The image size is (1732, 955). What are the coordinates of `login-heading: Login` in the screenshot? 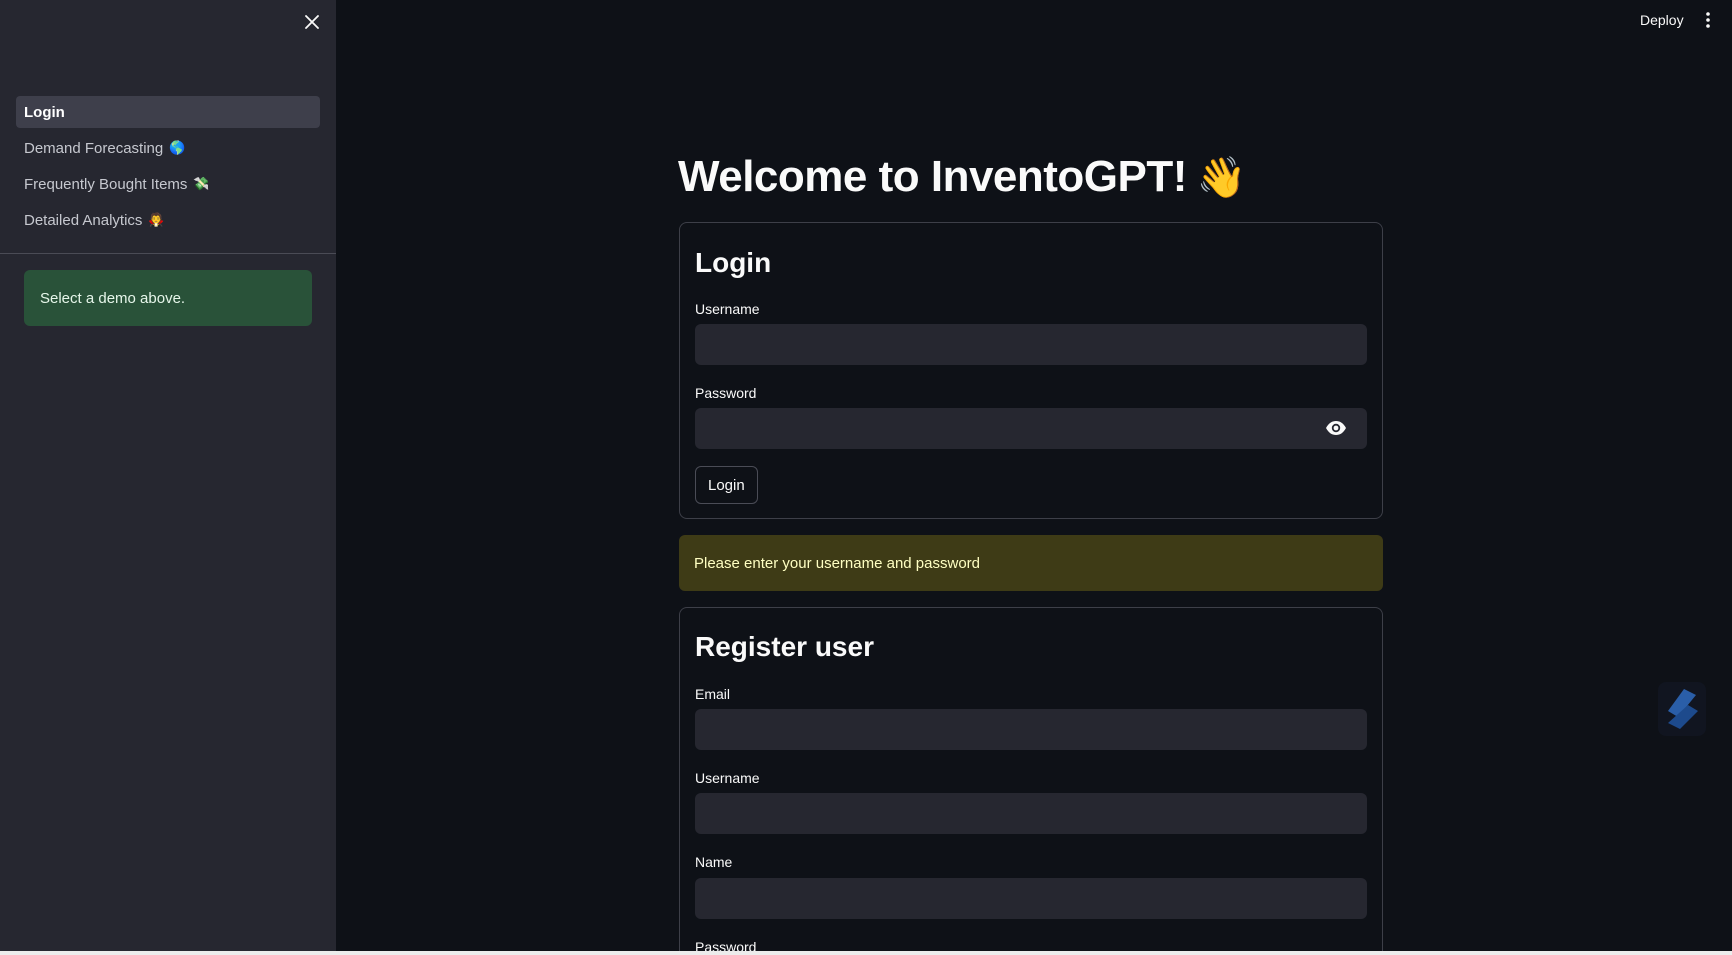 It's located at (733, 262).